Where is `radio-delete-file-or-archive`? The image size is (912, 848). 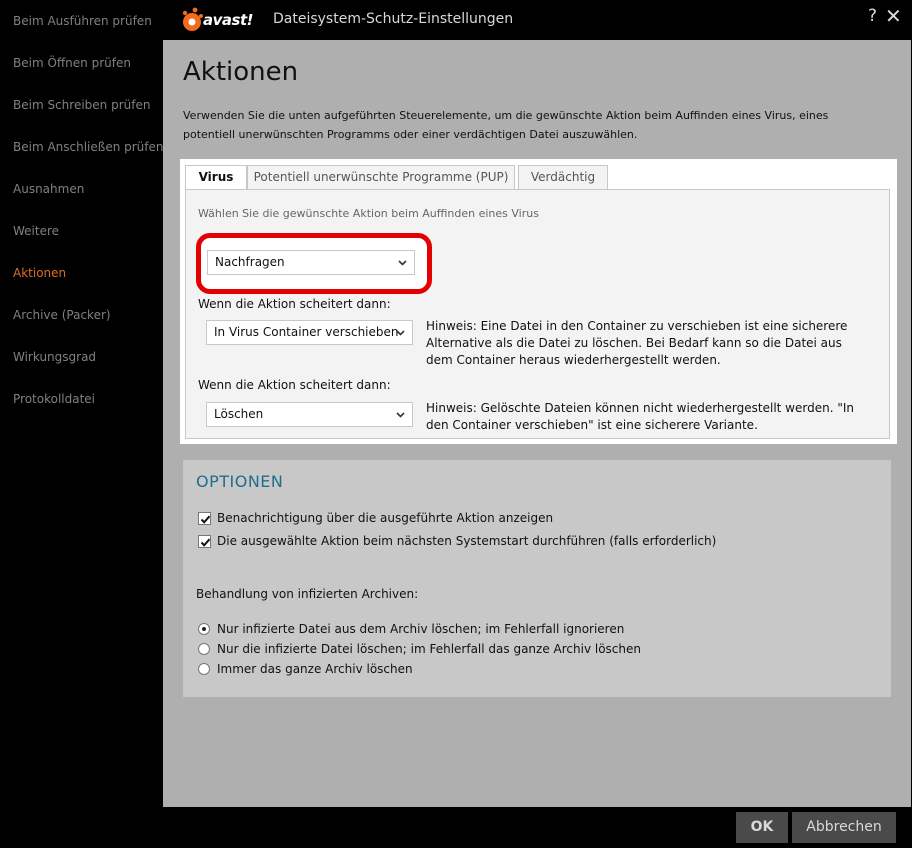
radio-delete-file-or-archive is located at coordinates (204, 649).